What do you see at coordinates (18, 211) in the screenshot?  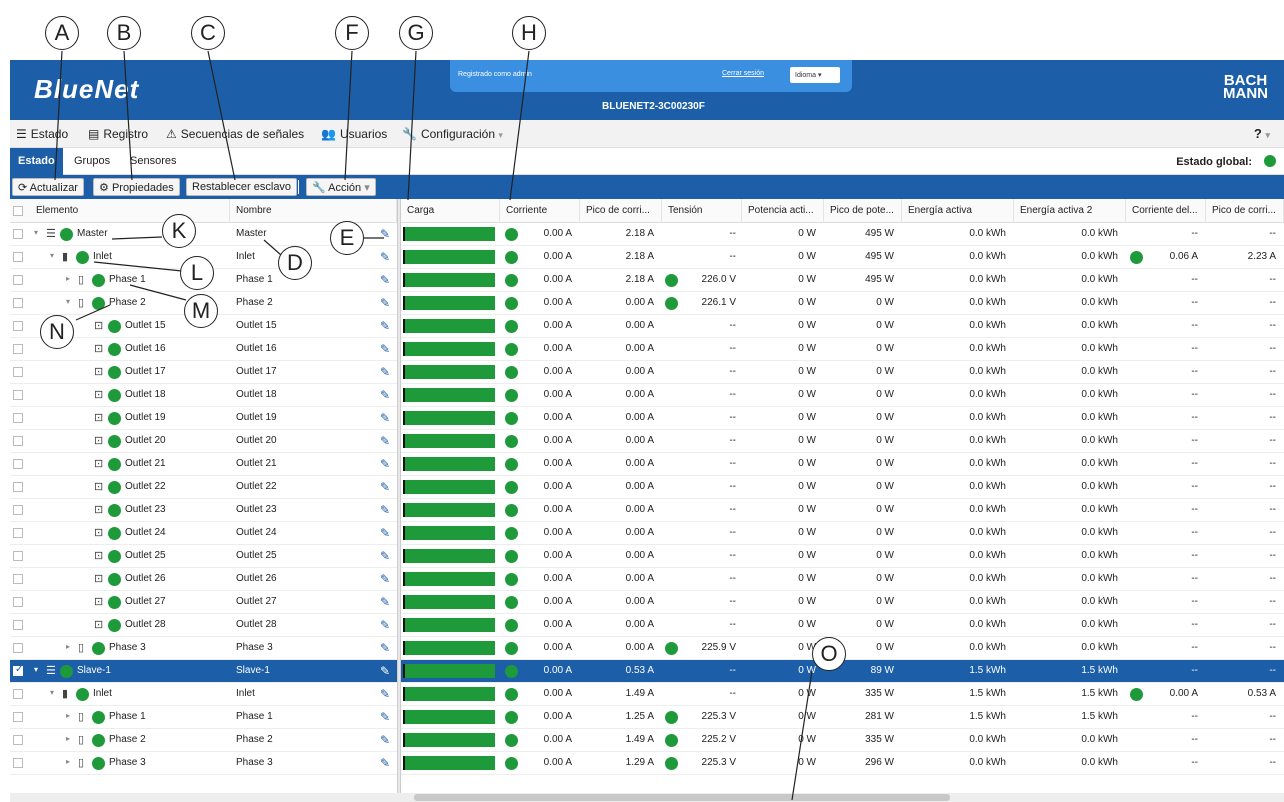 I see `select-all-checkbox` at bounding box center [18, 211].